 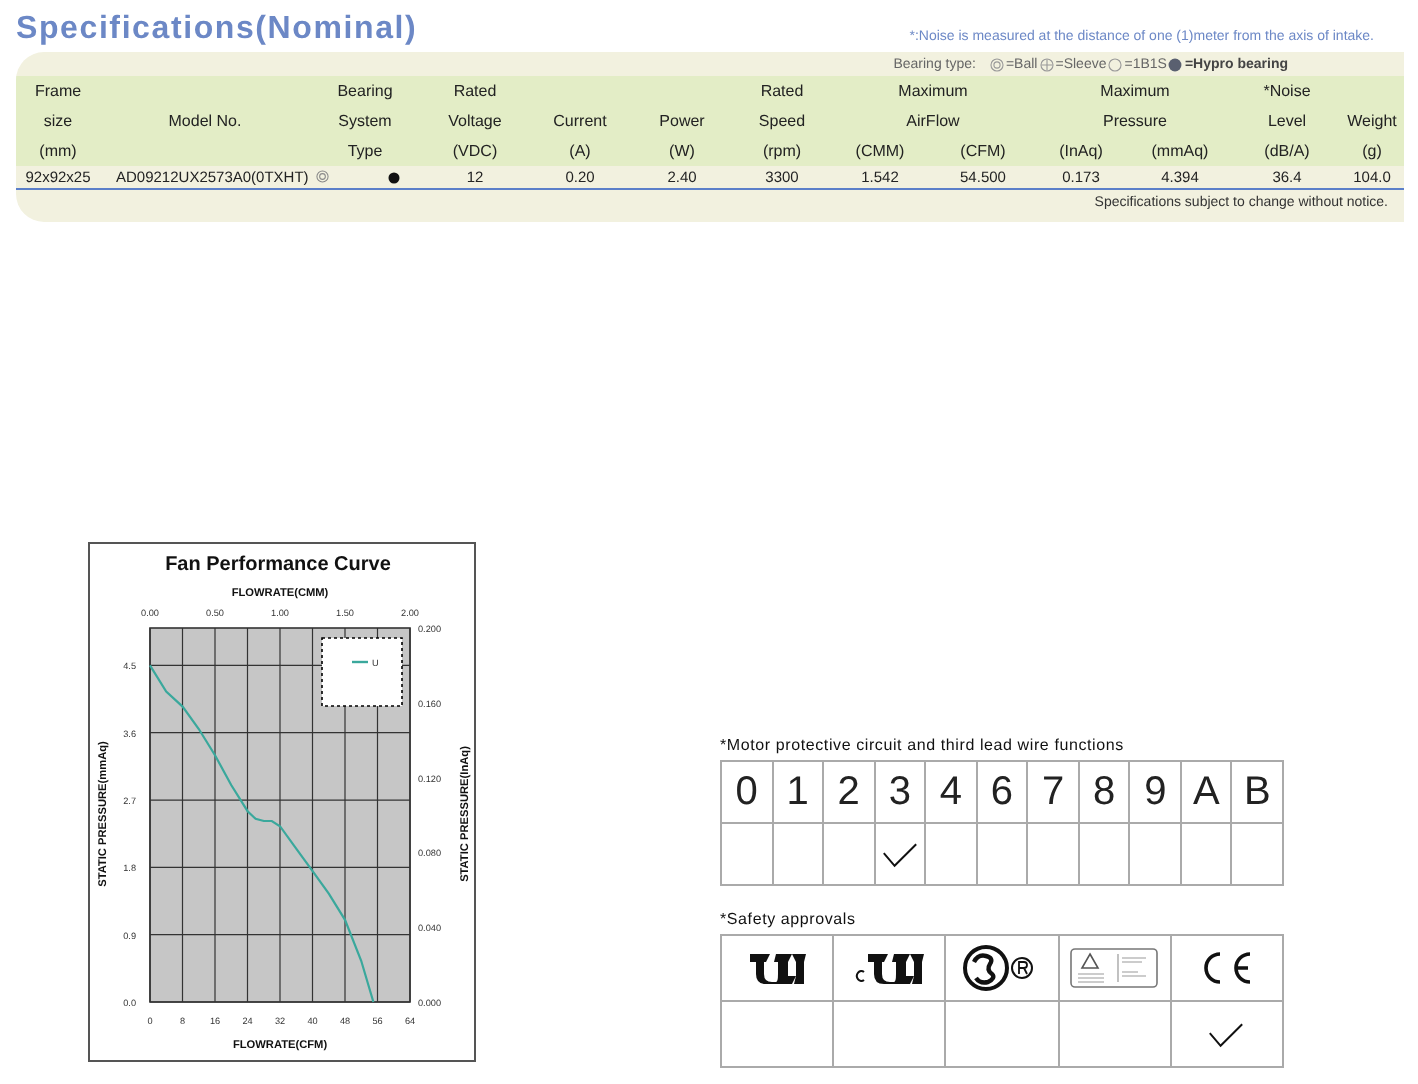 What do you see at coordinates (1372, 152) in the screenshot?
I see `column-header: (g)` at bounding box center [1372, 152].